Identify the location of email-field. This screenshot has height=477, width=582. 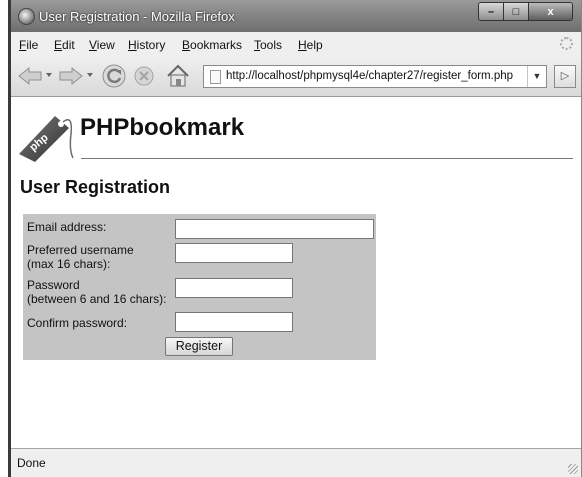
(274, 229).